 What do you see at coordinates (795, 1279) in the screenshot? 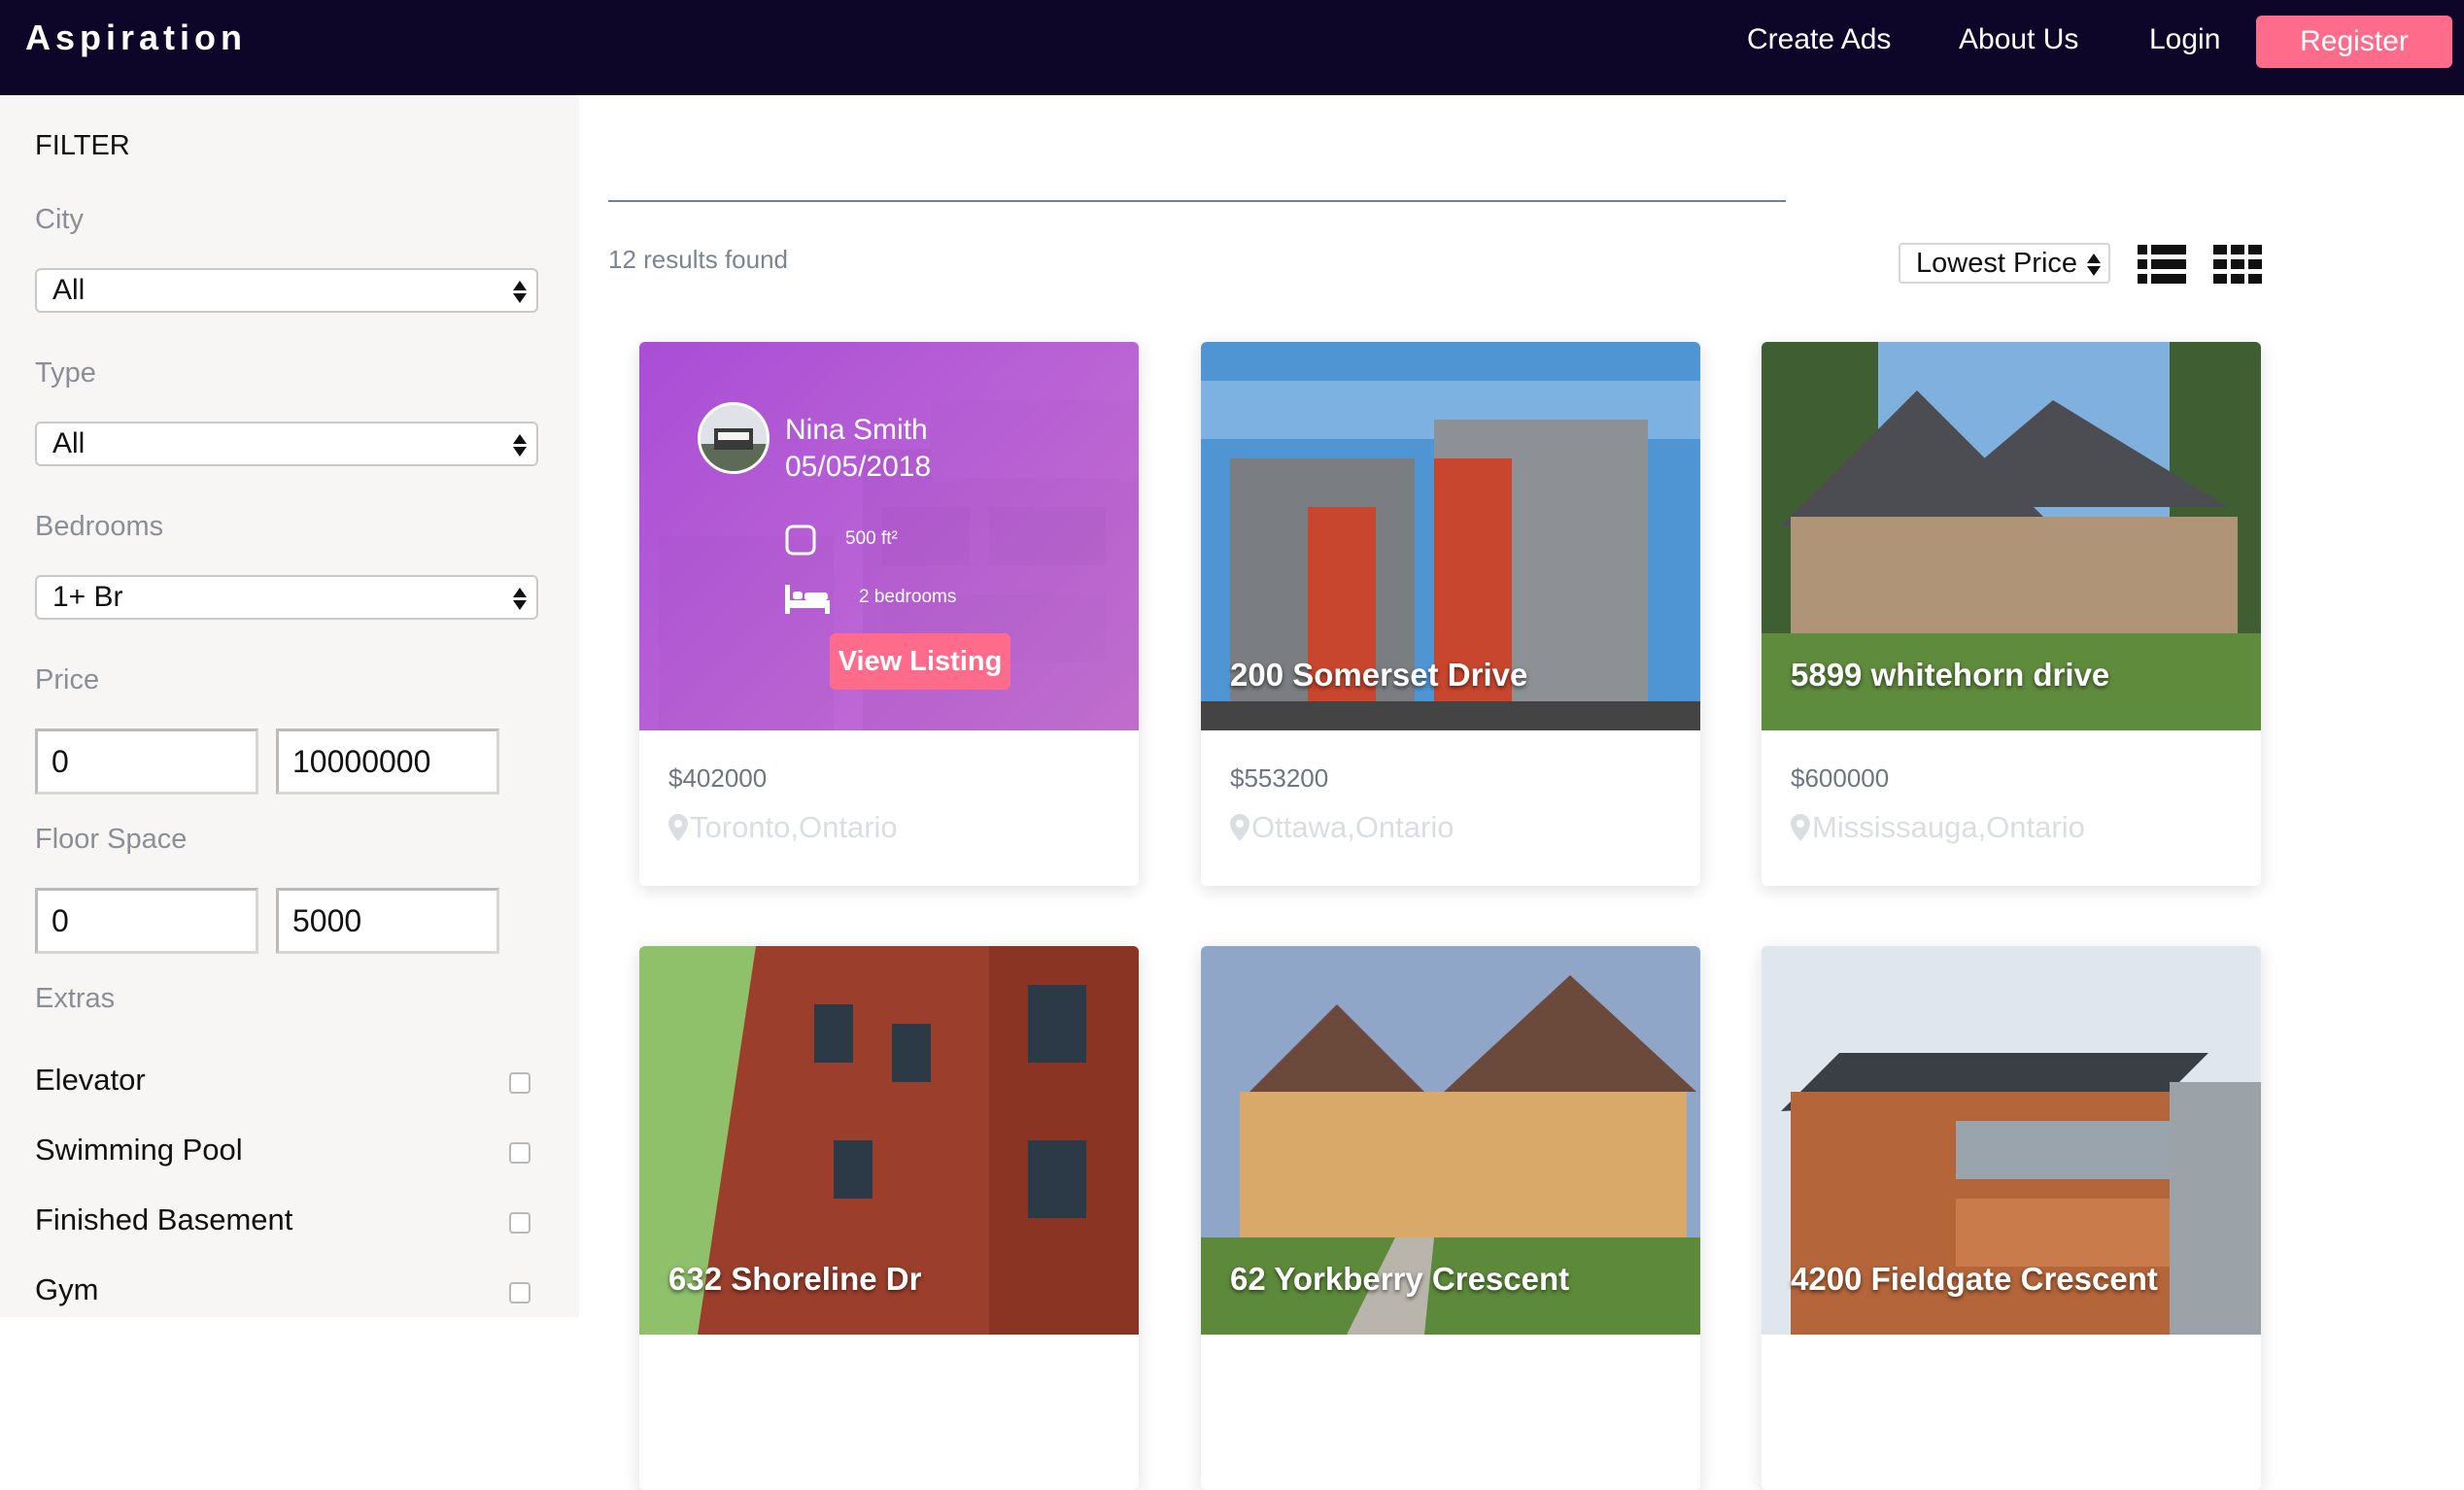
I see `listing-title: 632 Shoreline Dr` at bounding box center [795, 1279].